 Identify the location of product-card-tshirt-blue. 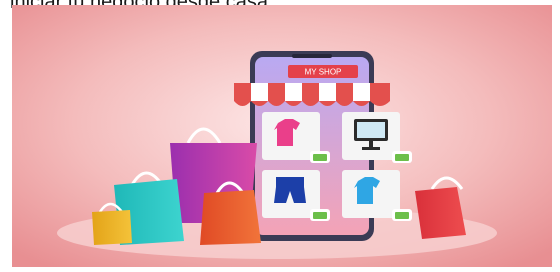
(371, 194).